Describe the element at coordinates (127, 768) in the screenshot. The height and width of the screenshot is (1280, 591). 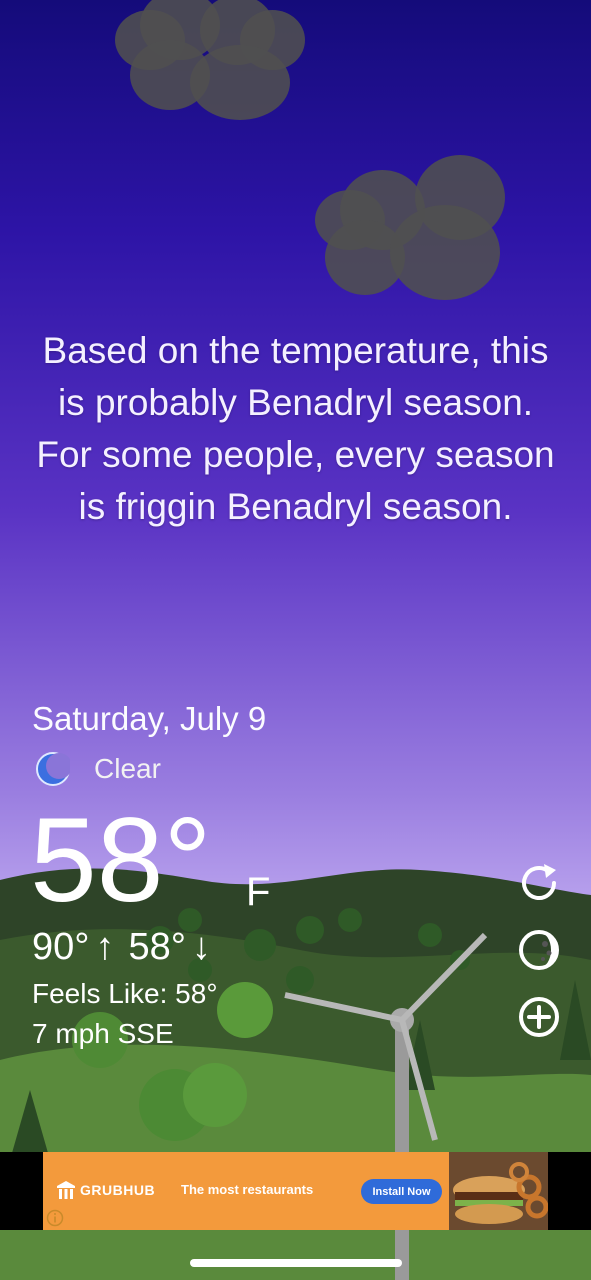
I see `condition-label: Clear` at that location.